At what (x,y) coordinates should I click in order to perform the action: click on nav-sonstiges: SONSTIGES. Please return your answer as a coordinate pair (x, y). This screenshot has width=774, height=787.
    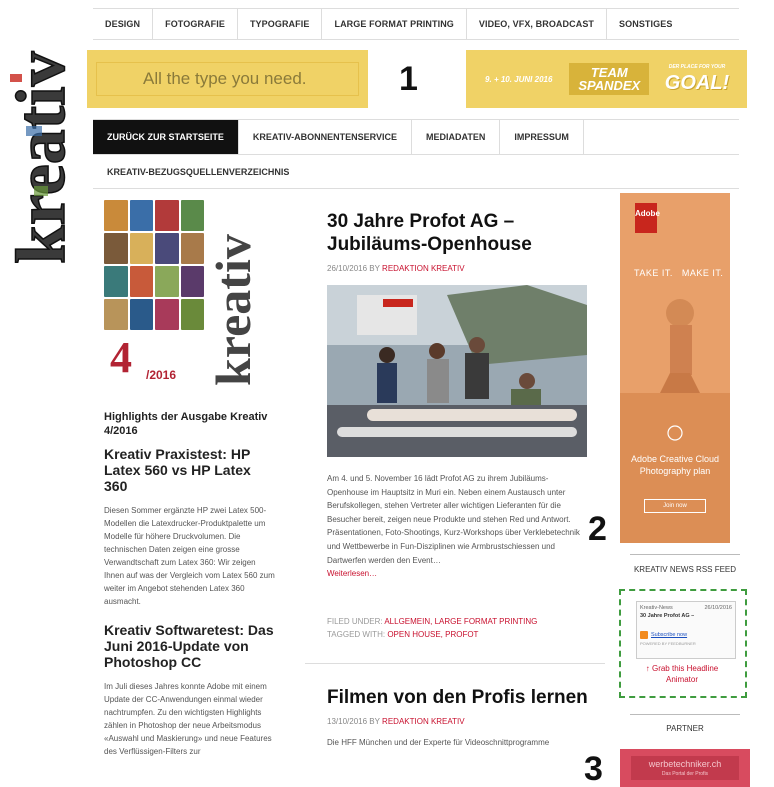
    Looking at the image, I should click on (645, 24).